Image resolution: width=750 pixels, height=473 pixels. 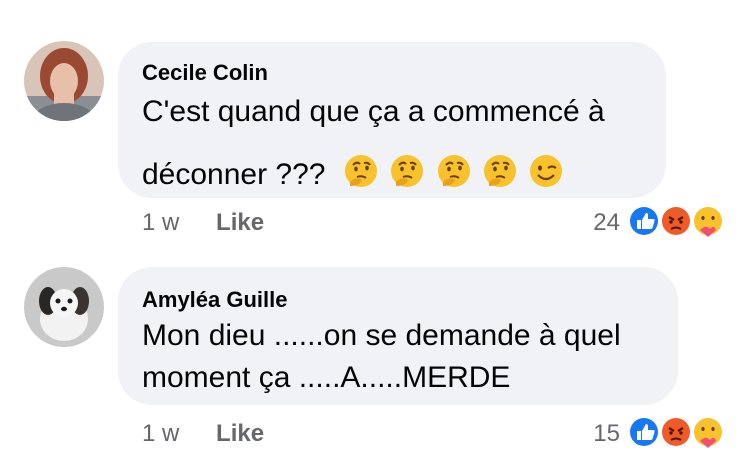 What do you see at coordinates (234, 174) in the screenshot?
I see `comment-text: déconner ???` at bounding box center [234, 174].